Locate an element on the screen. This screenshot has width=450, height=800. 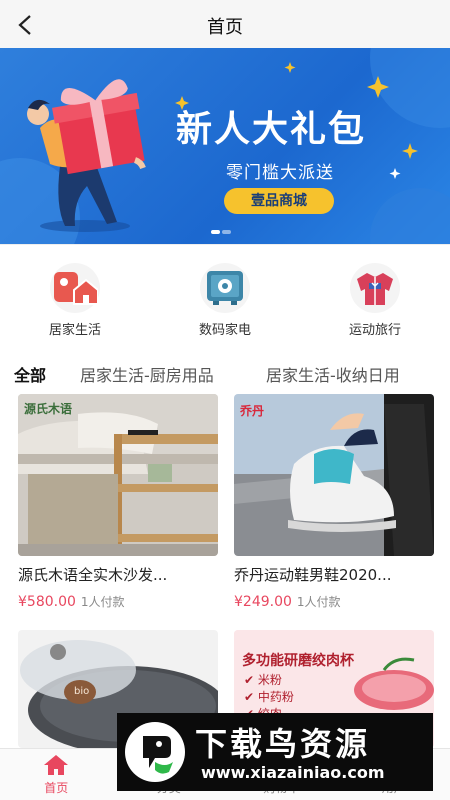
category-row: 居家生活 数码家电 运动旅行 is located at coordinates (225, 294).